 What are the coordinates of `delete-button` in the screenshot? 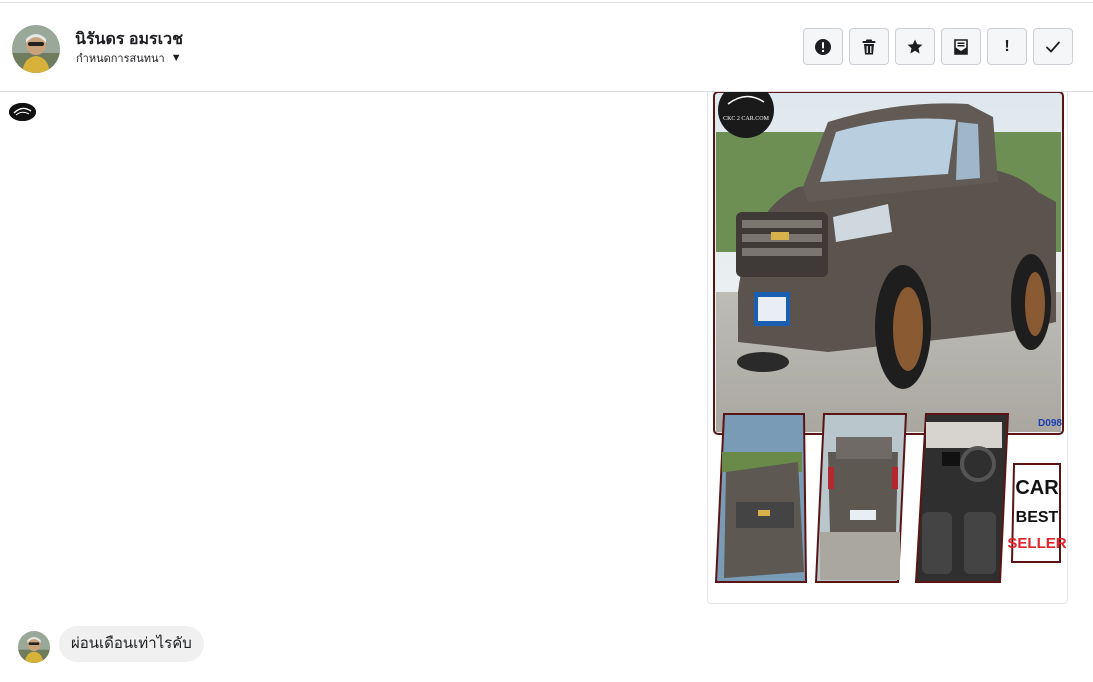 It's located at (869, 46).